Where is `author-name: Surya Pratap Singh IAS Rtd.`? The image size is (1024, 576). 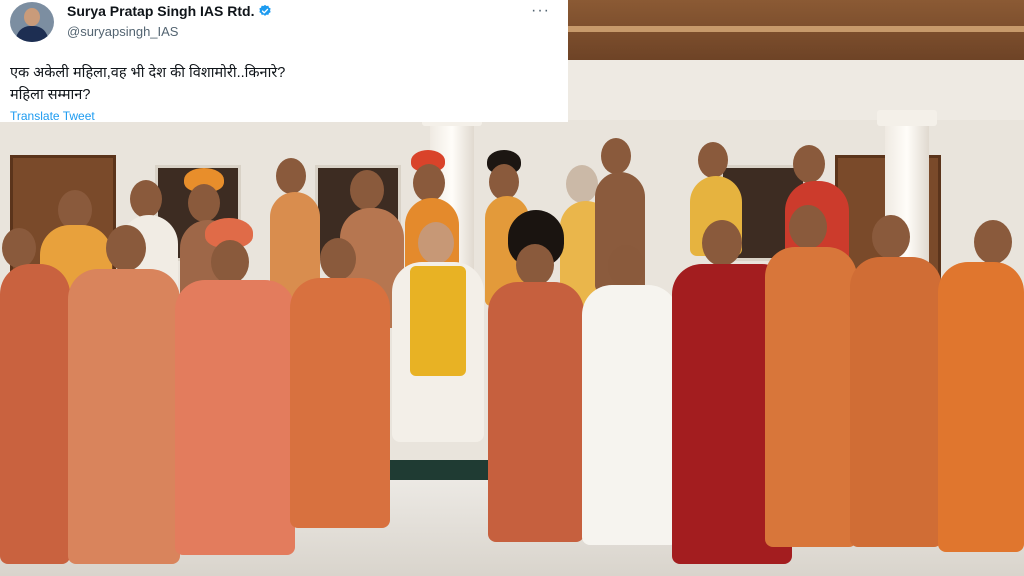
author-name: Surya Pratap Singh IAS Rtd. is located at coordinates (160, 11).